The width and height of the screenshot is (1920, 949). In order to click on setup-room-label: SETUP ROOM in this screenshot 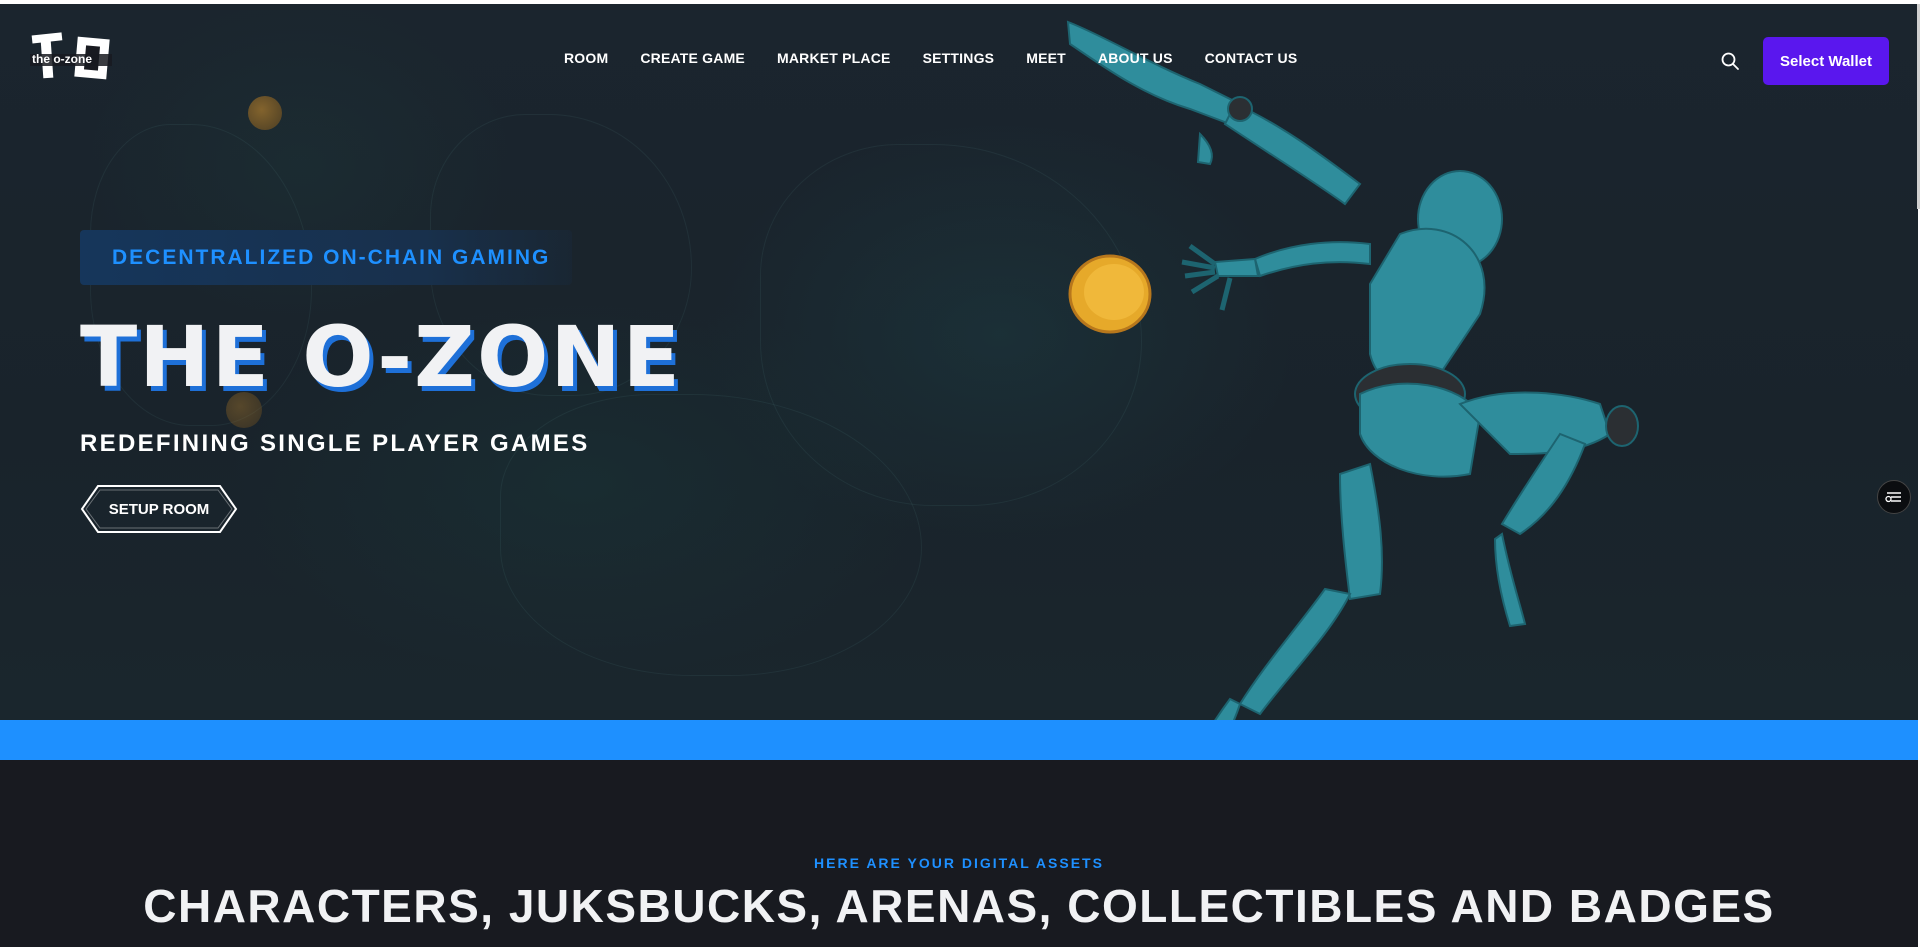, I will do `click(159, 509)`.